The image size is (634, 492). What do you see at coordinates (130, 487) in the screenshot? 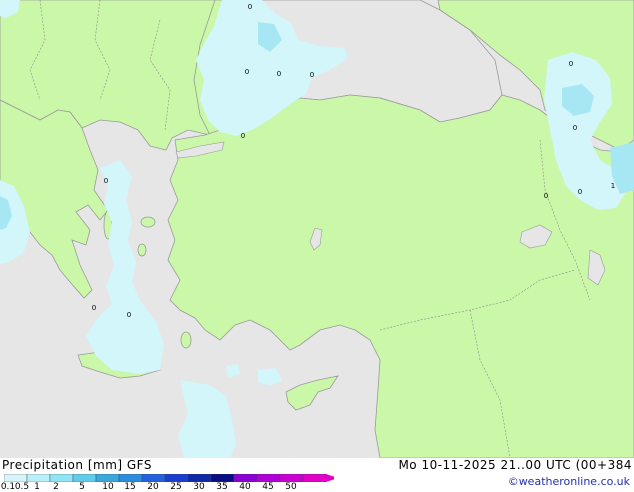
I see `scale-tick-label: 15` at bounding box center [130, 487].